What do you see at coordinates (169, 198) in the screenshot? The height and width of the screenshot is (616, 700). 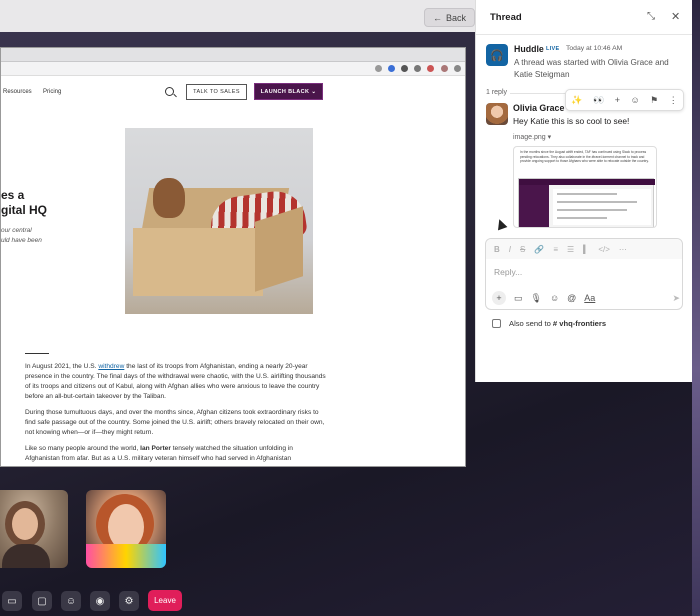 I see `teddy-bear` at bounding box center [169, 198].